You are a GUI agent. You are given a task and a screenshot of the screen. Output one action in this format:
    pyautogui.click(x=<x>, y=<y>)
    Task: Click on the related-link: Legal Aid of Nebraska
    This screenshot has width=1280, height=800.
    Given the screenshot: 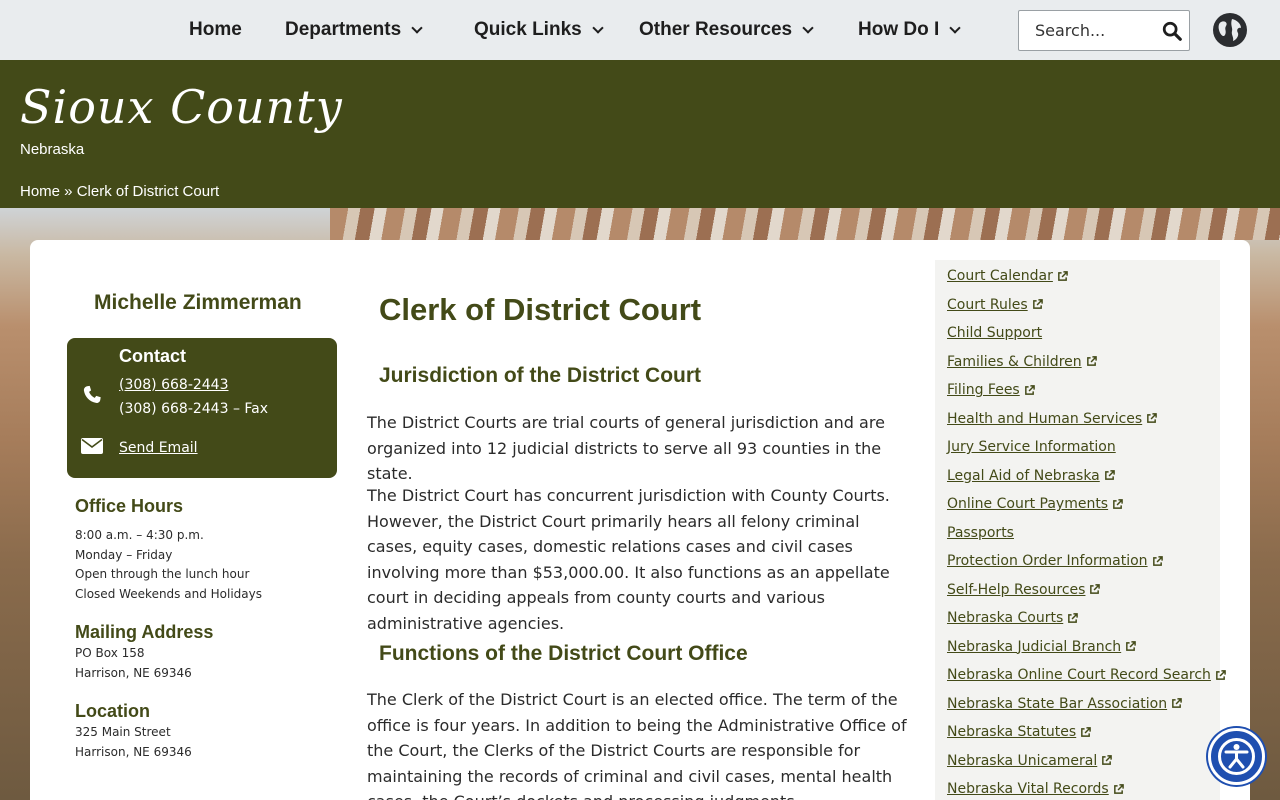 What is the action you would take?
    pyautogui.click(x=1031, y=476)
    